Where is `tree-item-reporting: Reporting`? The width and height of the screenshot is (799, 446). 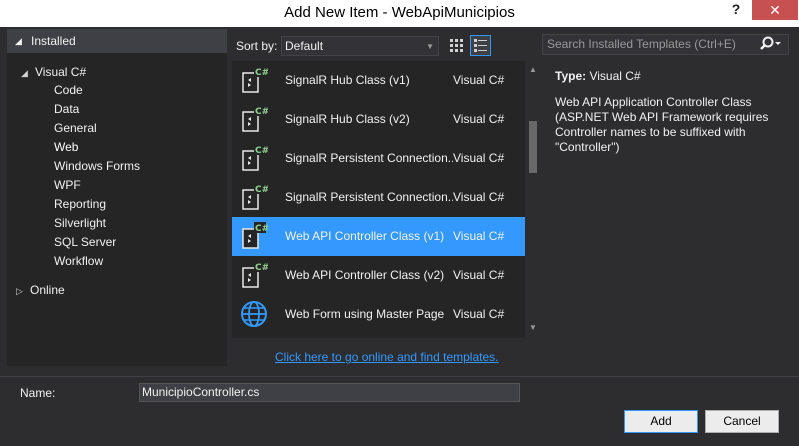
tree-item-reporting: Reporting is located at coordinates (80, 204).